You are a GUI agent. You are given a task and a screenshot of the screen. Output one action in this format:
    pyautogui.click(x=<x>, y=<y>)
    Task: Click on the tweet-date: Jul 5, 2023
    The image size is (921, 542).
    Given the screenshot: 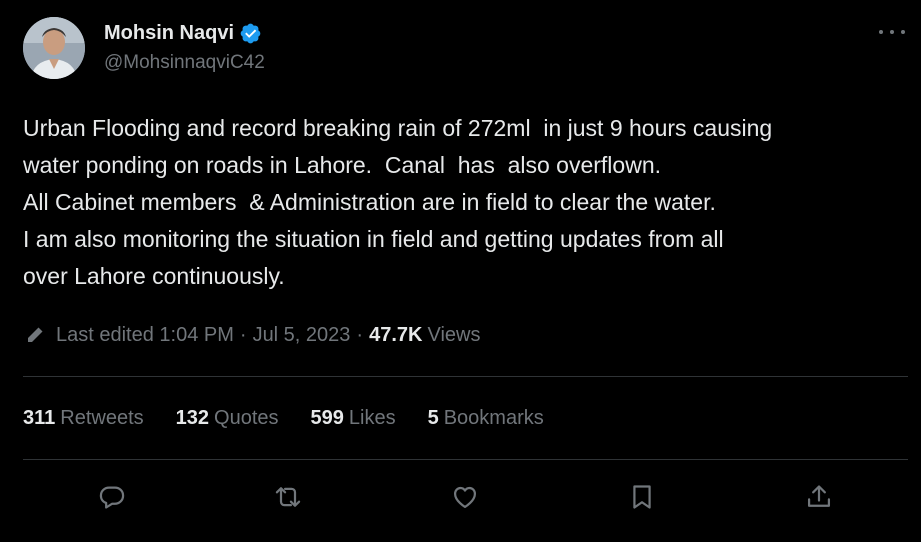 What is the action you would take?
    pyautogui.click(x=302, y=335)
    